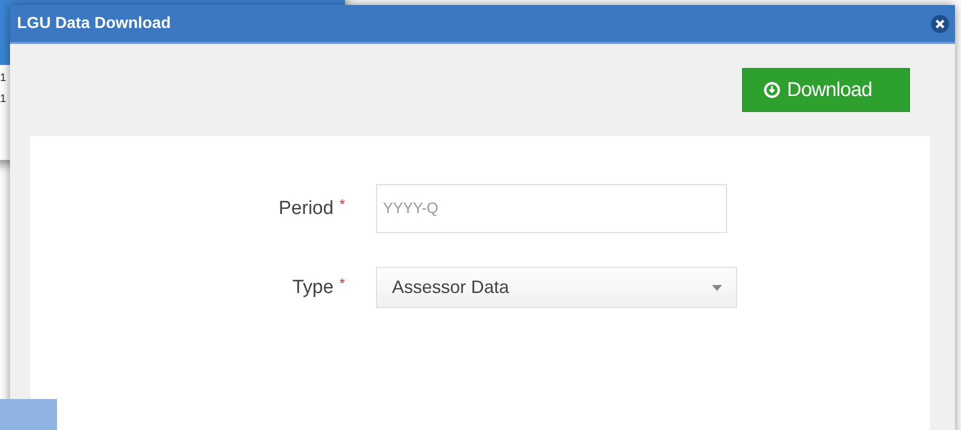 Image resolution: width=961 pixels, height=430 pixels. What do you see at coordinates (772, 90) in the screenshot?
I see `download-icon` at bounding box center [772, 90].